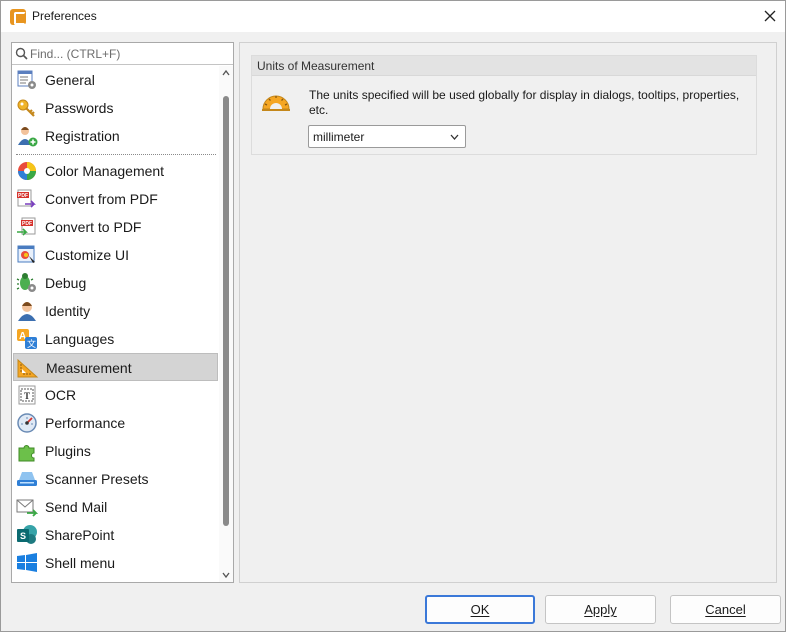  I want to click on sidebar-item-passwords: Passwords, so click(115, 108).